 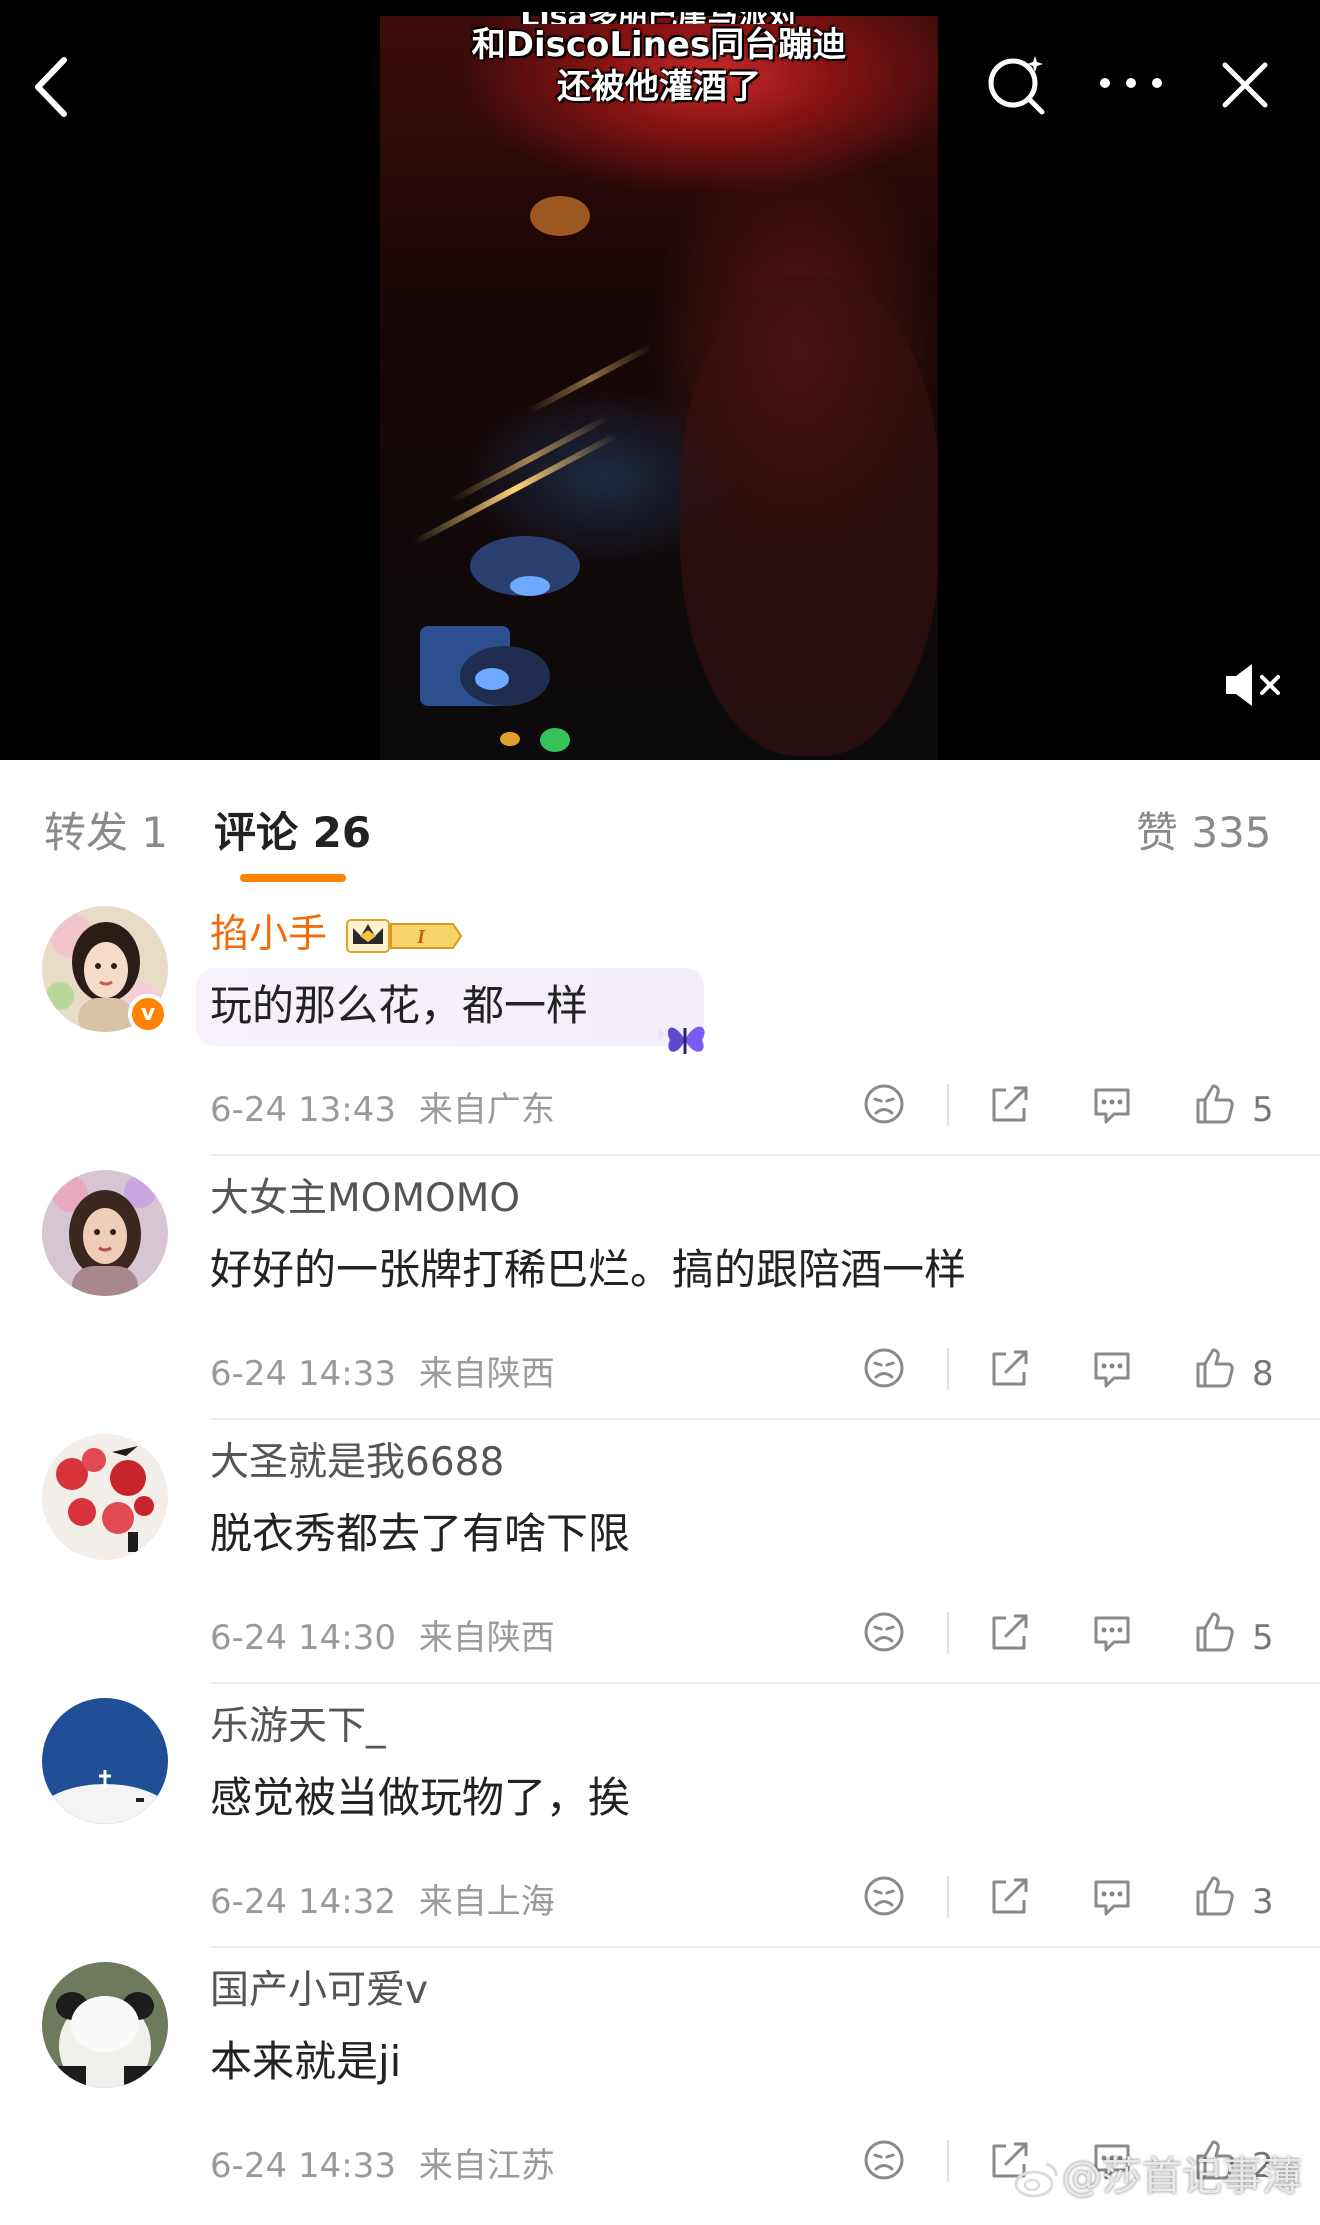 I want to click on comment-item: v 掐小手 I 玩的那么花，都一样 6-24 13:43 来自广东 5, so click(x=660, y=1024).